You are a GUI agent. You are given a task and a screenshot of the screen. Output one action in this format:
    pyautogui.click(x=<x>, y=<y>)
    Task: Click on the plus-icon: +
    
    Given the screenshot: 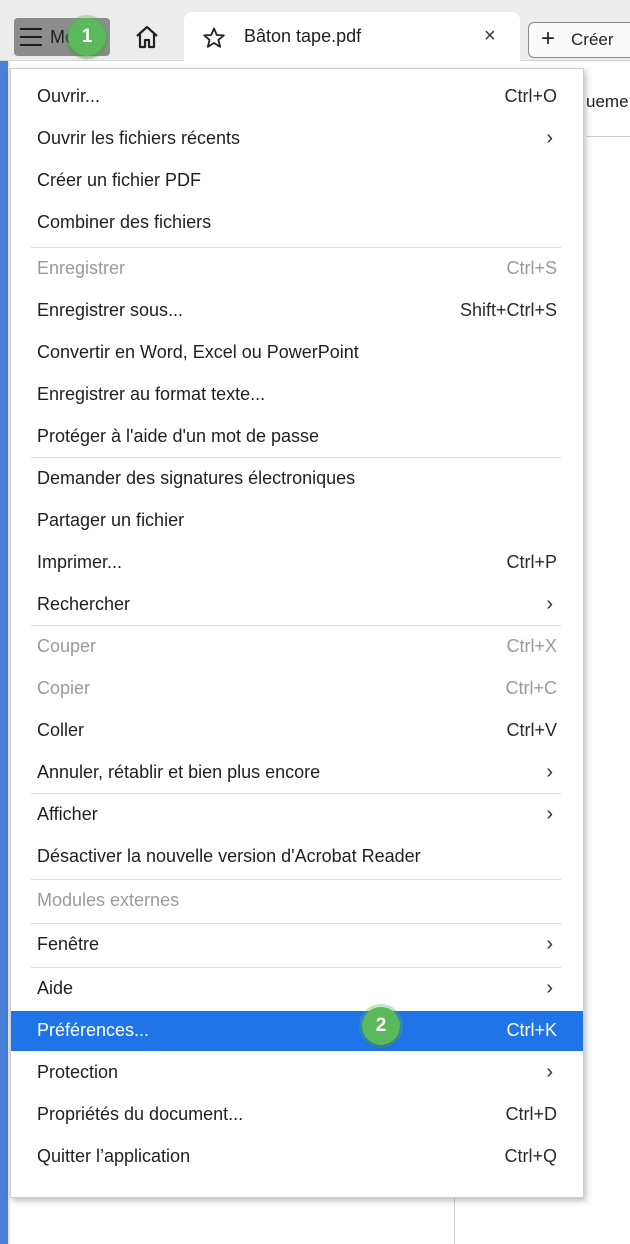 What is the action you would take?
    pyautogui.click(x=548, y=38)
    